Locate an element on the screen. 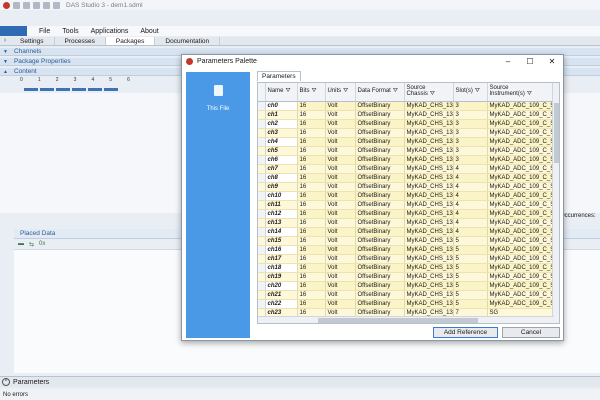 The width and height of the screenshot is (600, 400). table-cell: MyKAD_ADC_109_C_S1_1 is located at coordinates (520, 241).